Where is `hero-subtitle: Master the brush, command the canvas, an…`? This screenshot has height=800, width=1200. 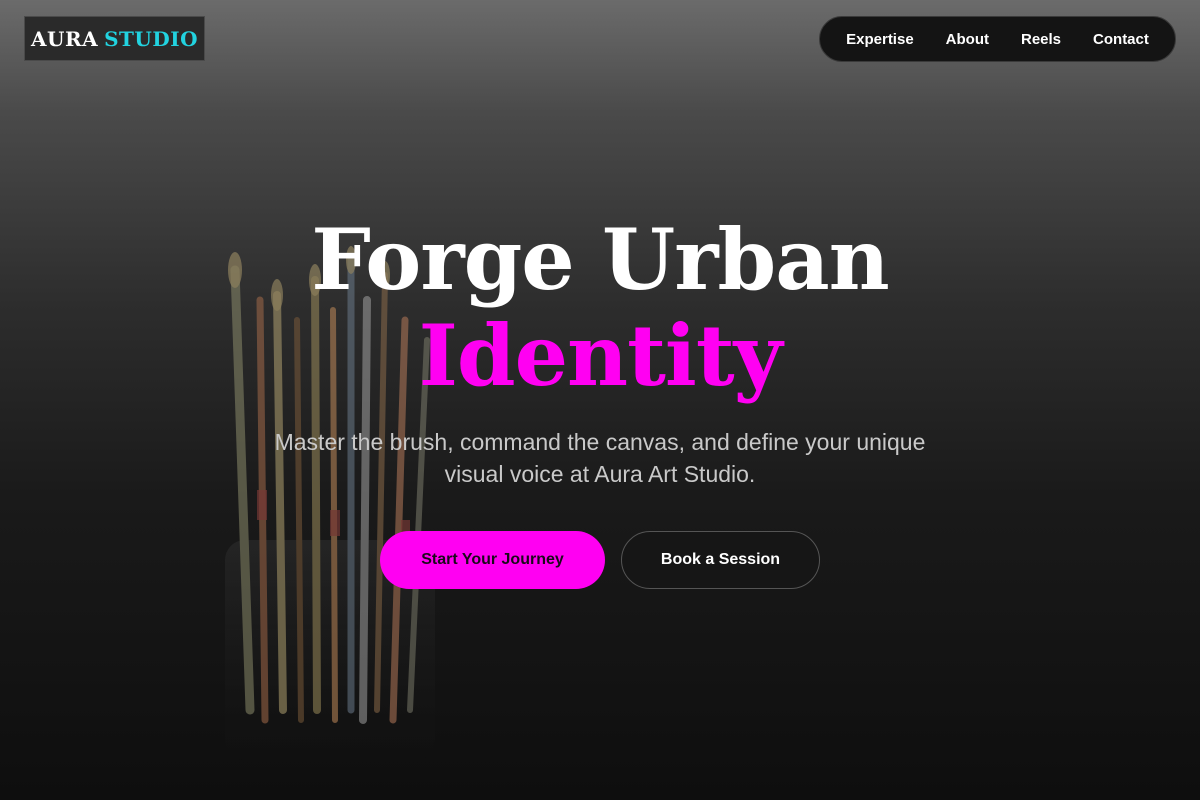
hero-subtitle: Master the brush, command the canvas, an… is located at coordinates (600, 458).